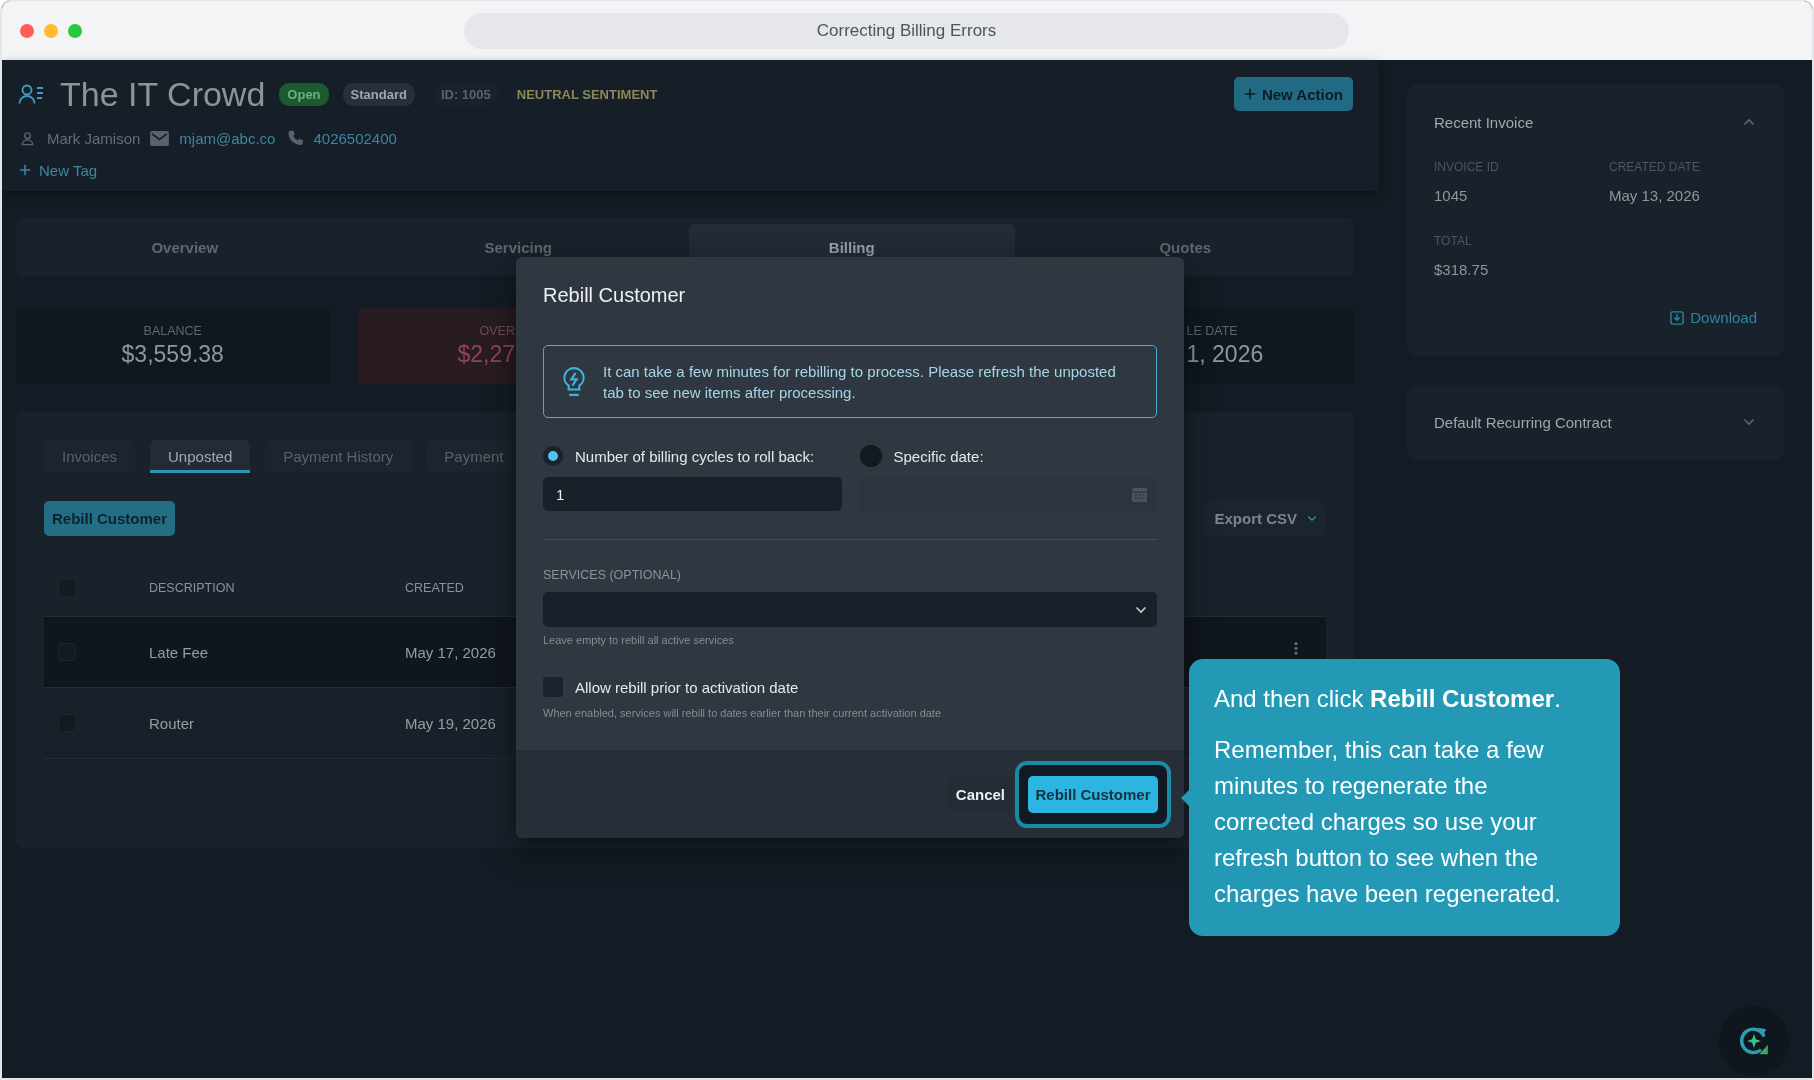  I want to click on info-text: It can take a few minutes for rebilling to process. Please refresh the unposted tab to see new items after processing., so click(860, 382).